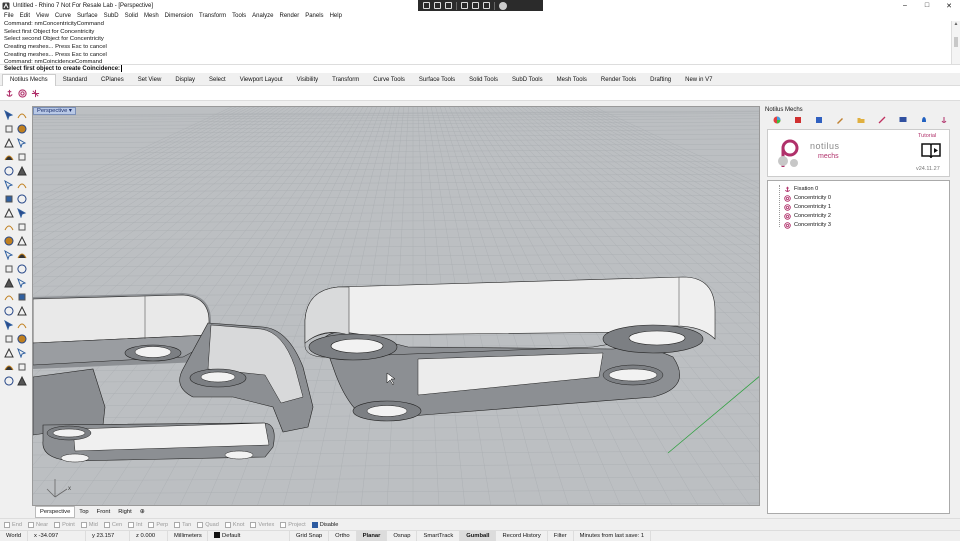 The width and height of the screenshot is (960, 541). Describe the element at coordinates (64, 524) in the screenshot. I see `osnap-point: Point` at that location.